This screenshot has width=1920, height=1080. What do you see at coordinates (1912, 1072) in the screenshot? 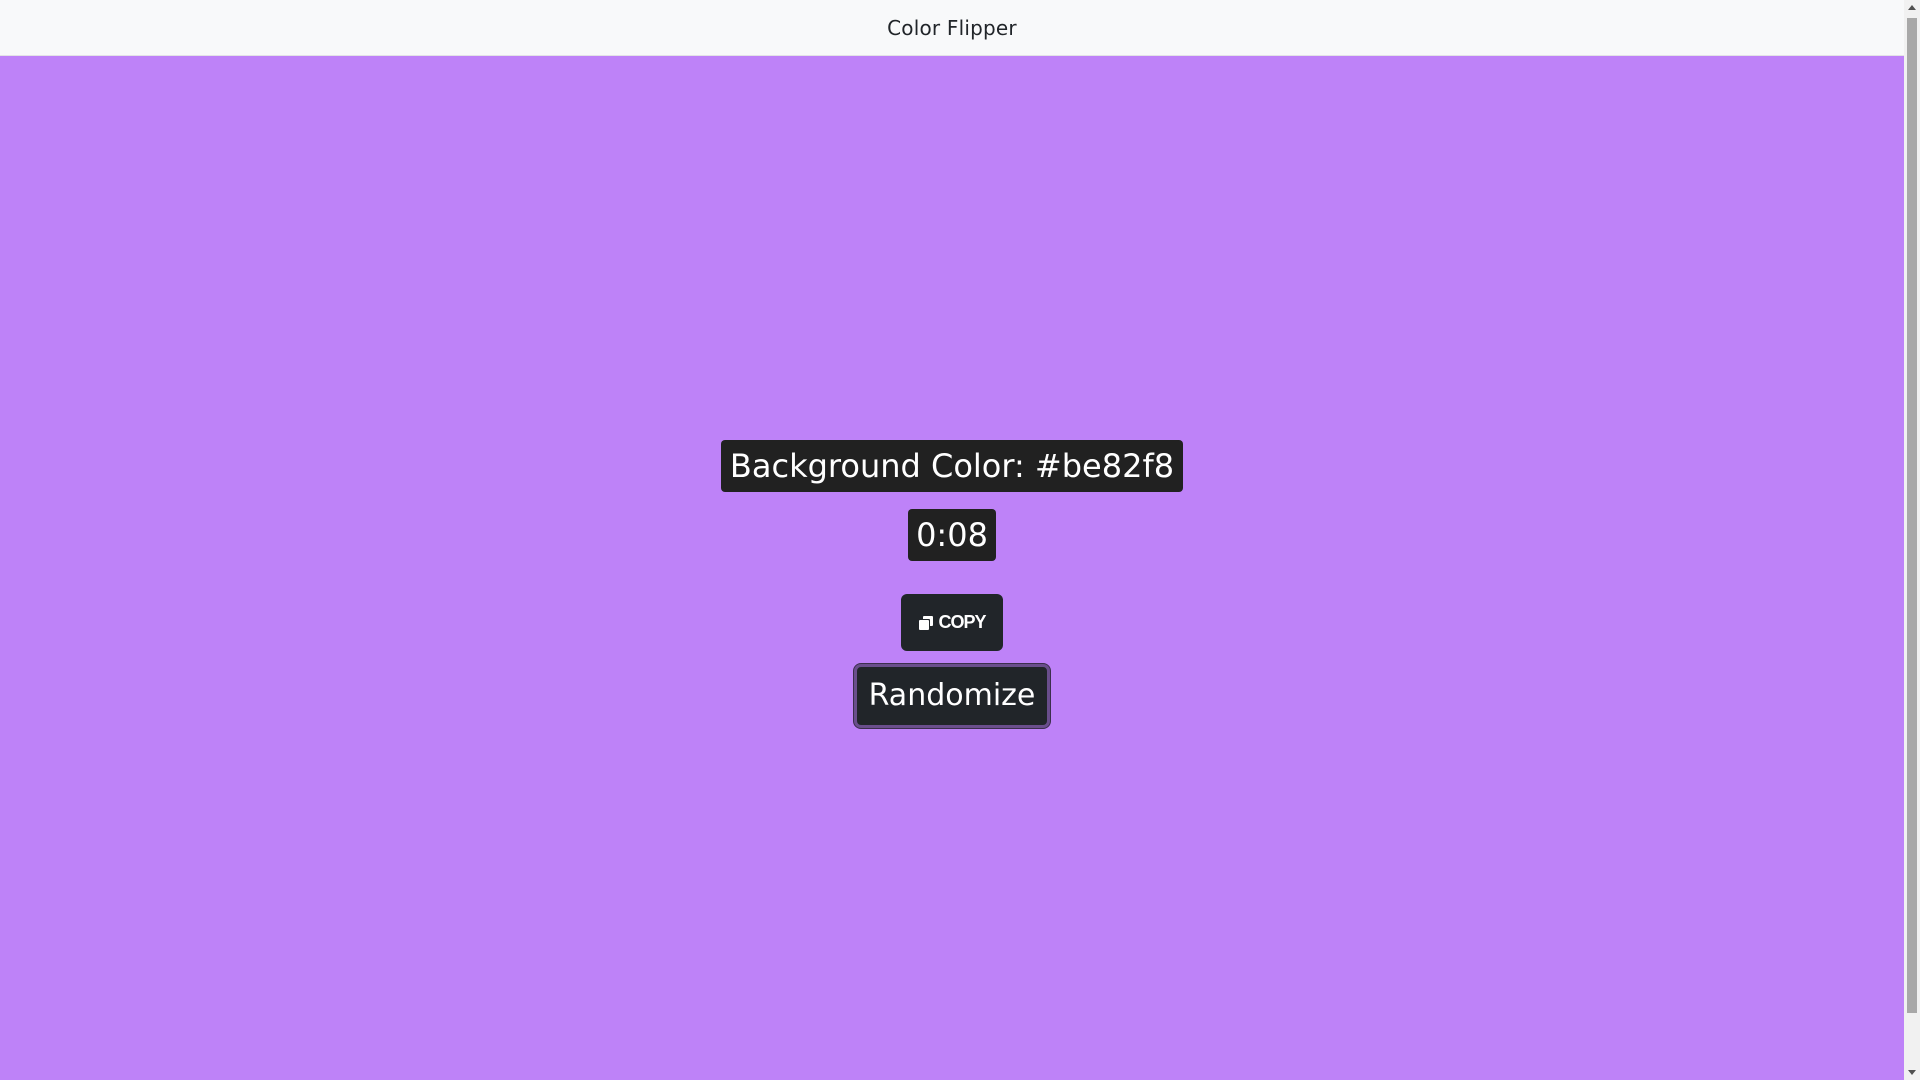
I see `scroll-down-arrow-icon` at bounding box center [1912, 1072].